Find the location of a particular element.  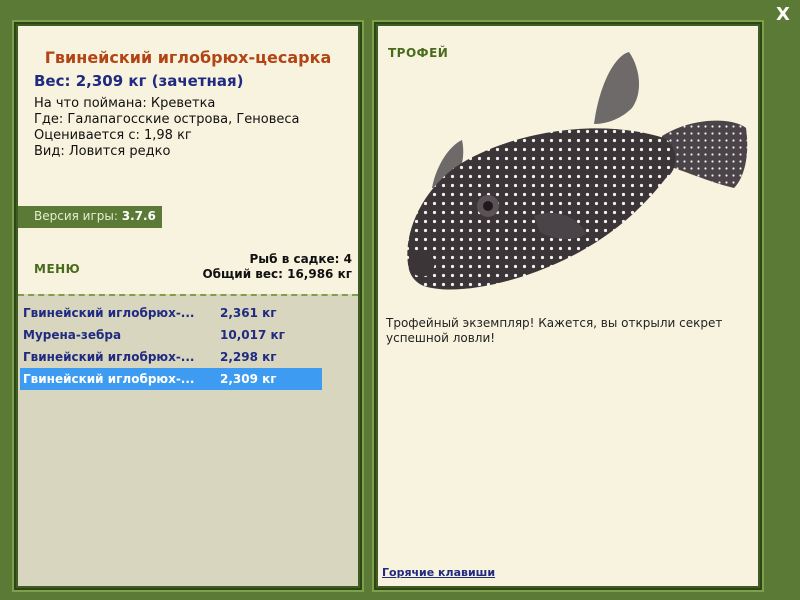

close-button: X is located at coordinates (783, 15).